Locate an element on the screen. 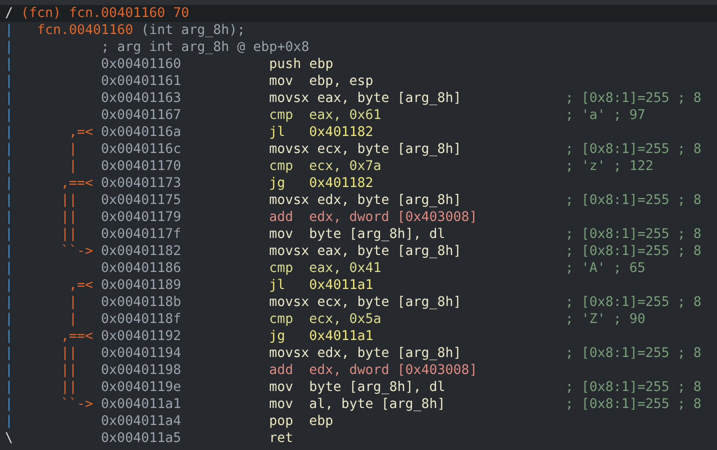 This screenshot has height=450, width=717. instruction-text: mov ebp, esp is located at coordinates (321, 81).